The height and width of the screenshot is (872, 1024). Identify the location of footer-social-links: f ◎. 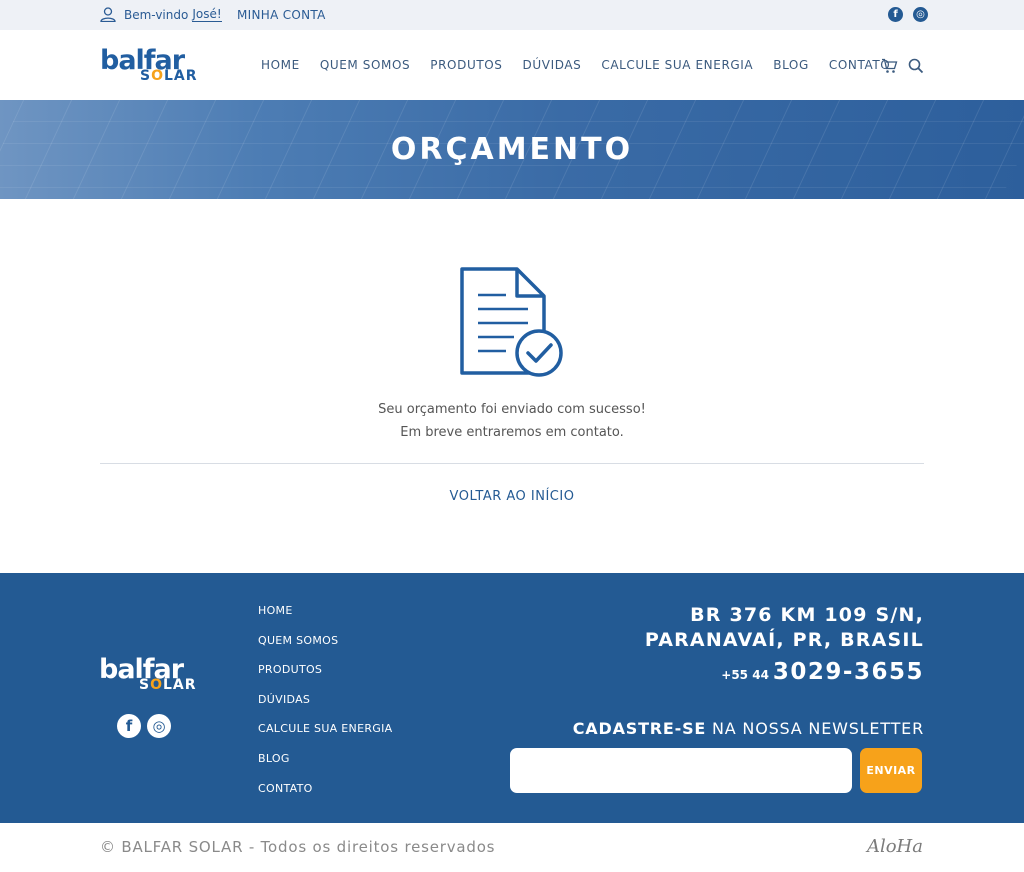
(144, 726).